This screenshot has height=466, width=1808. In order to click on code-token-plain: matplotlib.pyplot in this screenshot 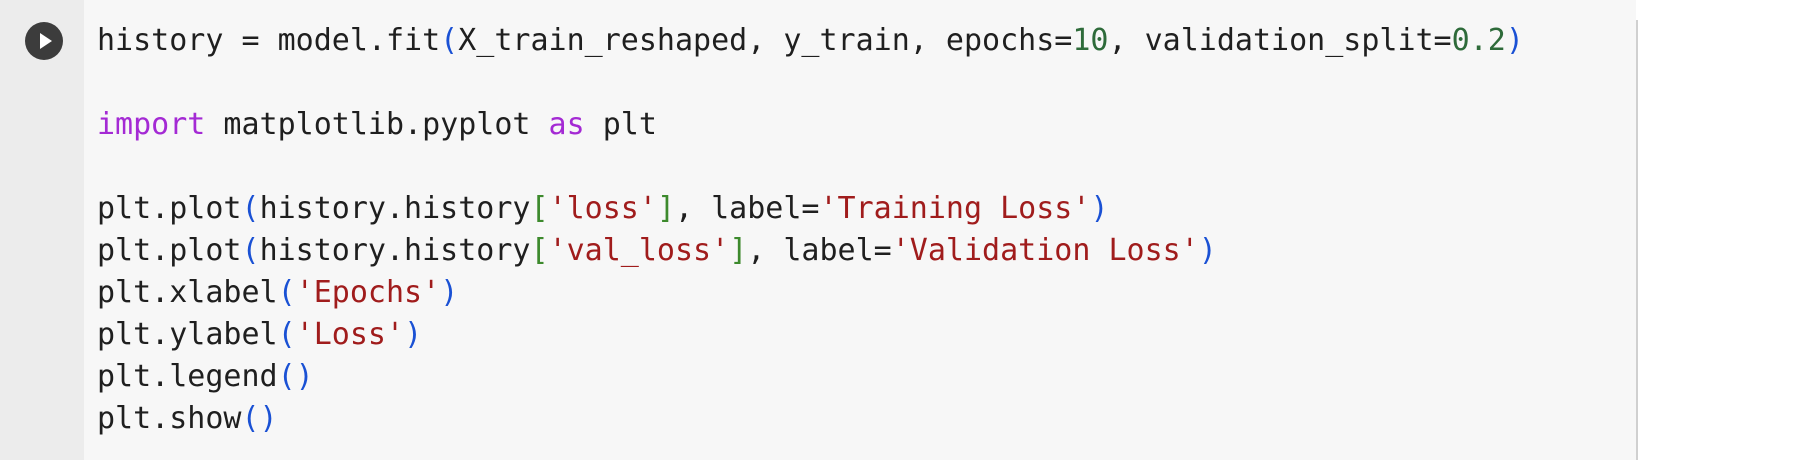, I will do `click(377, 124)`.